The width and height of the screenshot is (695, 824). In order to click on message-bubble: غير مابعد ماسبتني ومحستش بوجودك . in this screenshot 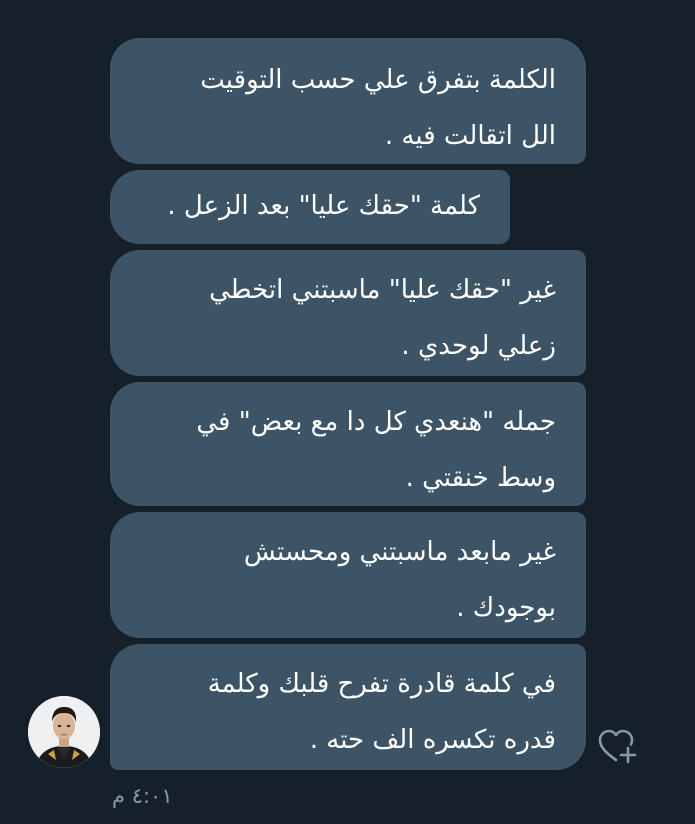, I will do `click(348, 575)`.